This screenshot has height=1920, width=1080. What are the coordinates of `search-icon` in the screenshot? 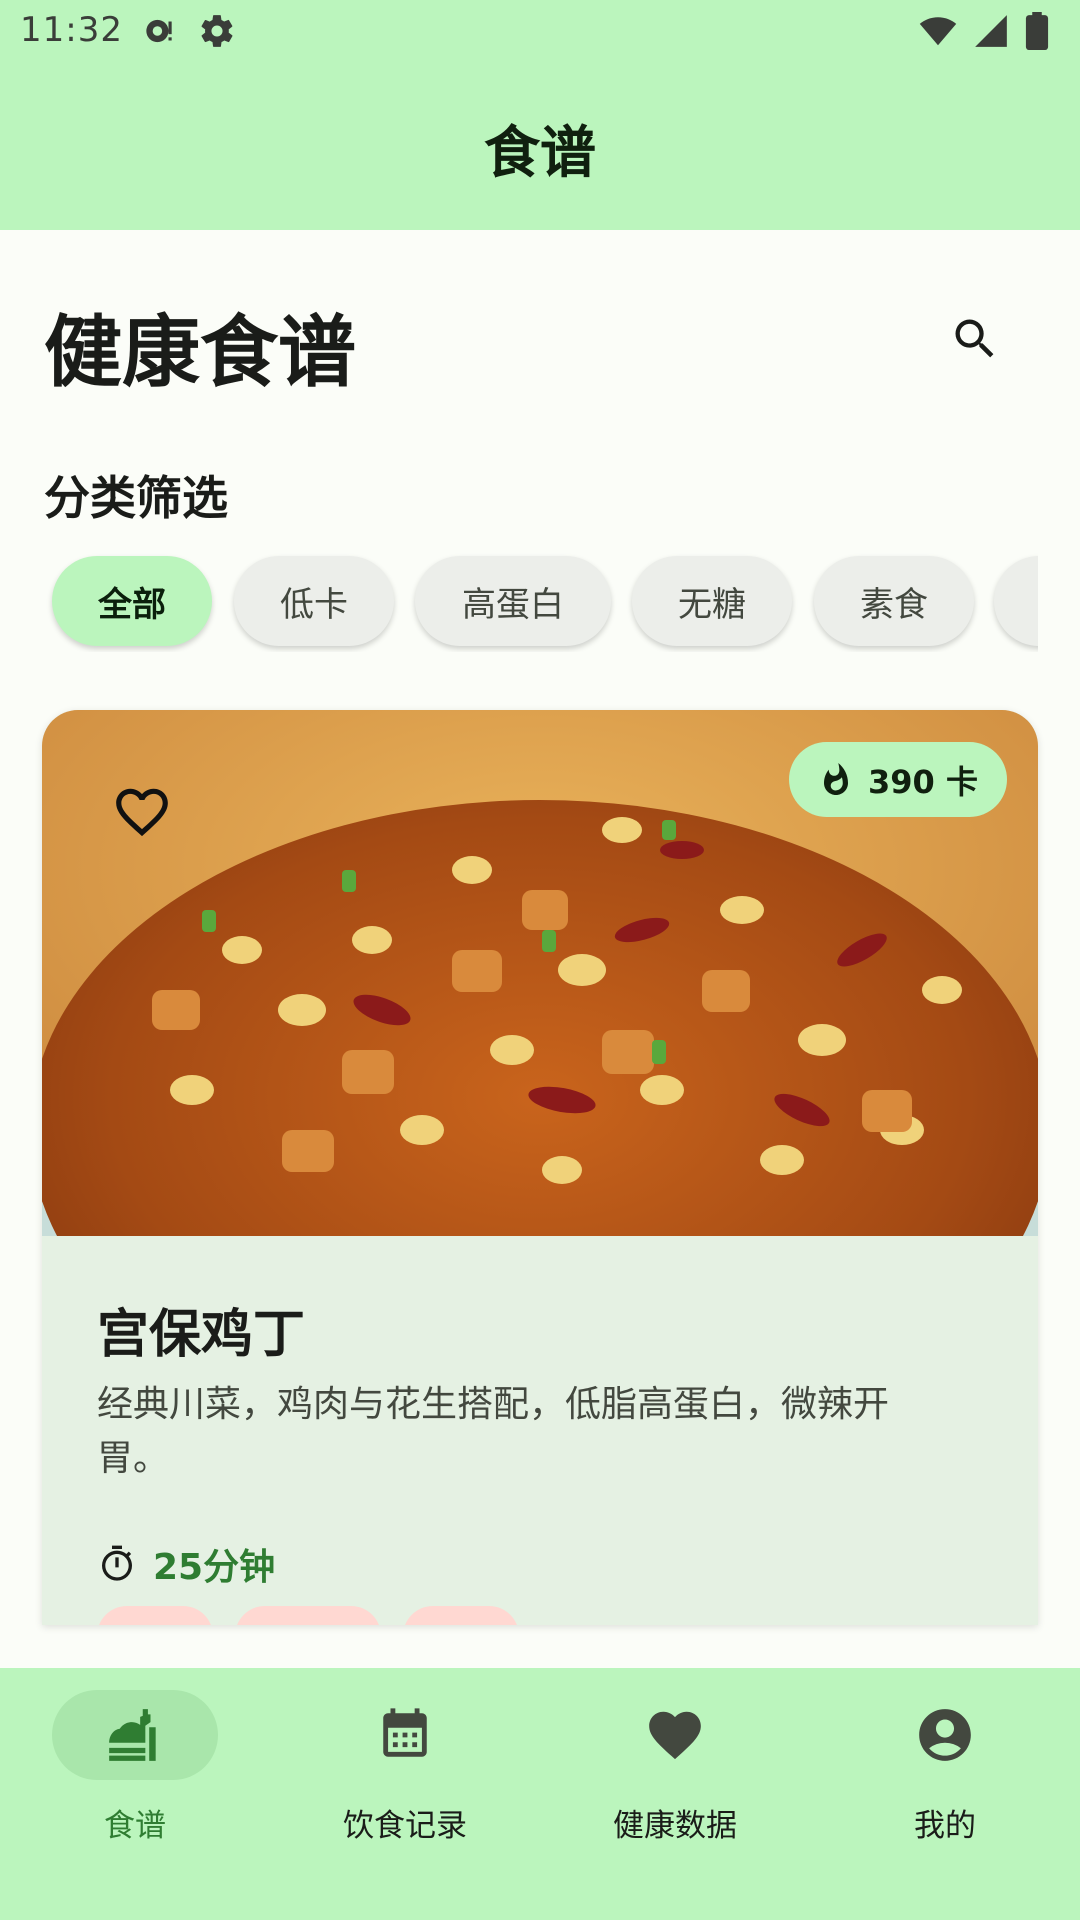 It's located at (974, 338).